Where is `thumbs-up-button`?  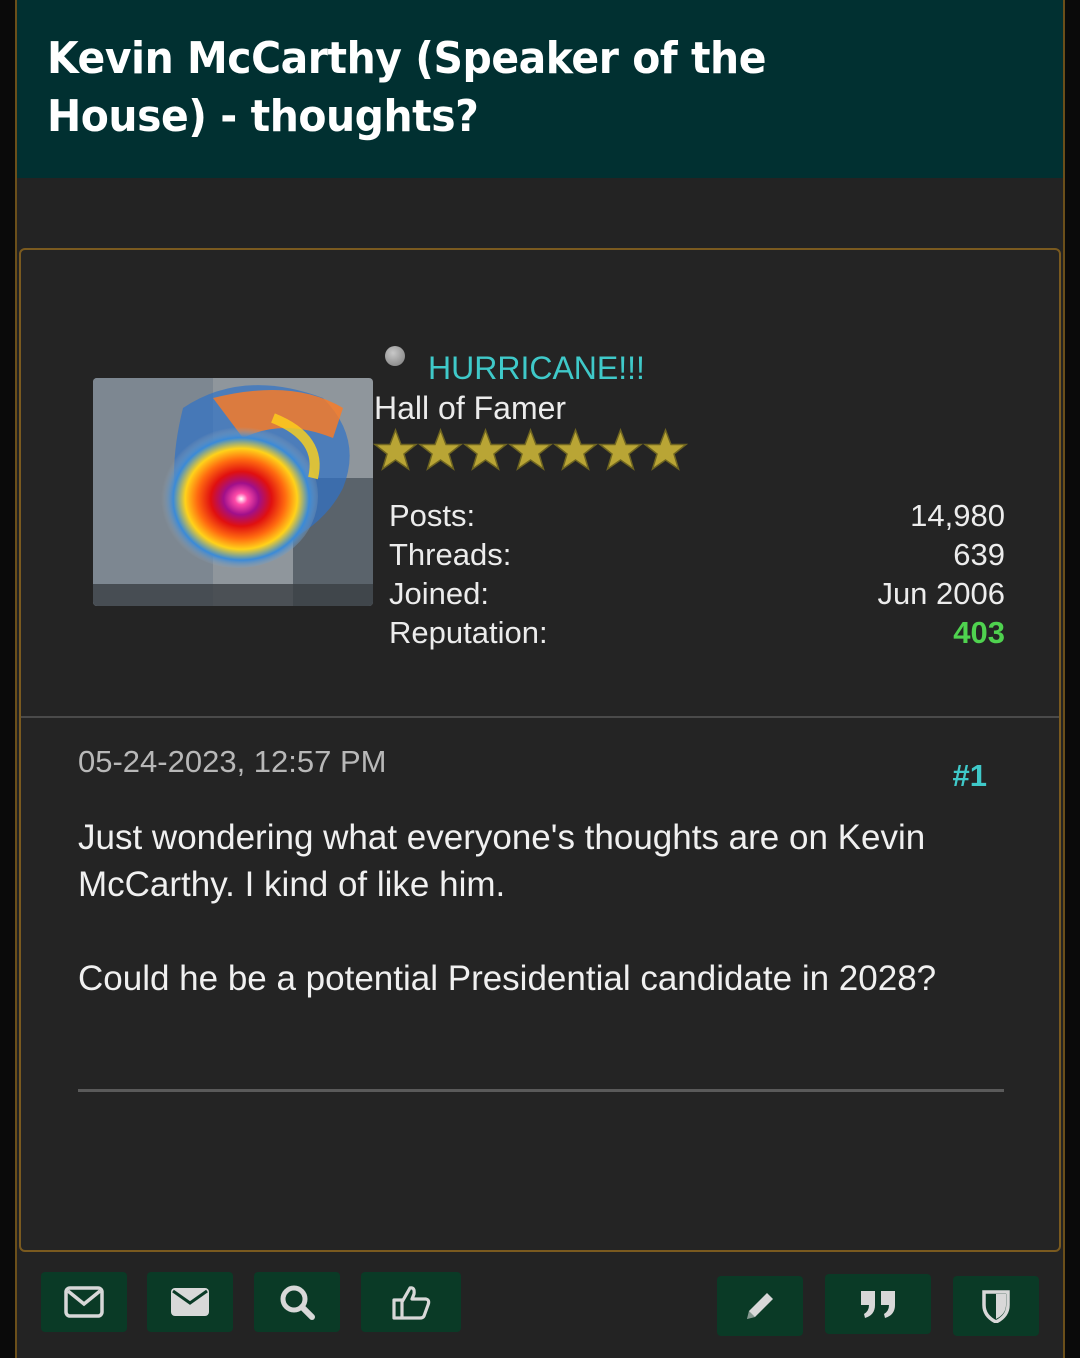
thumbs-up-button is located at coordinates (411, 1302).